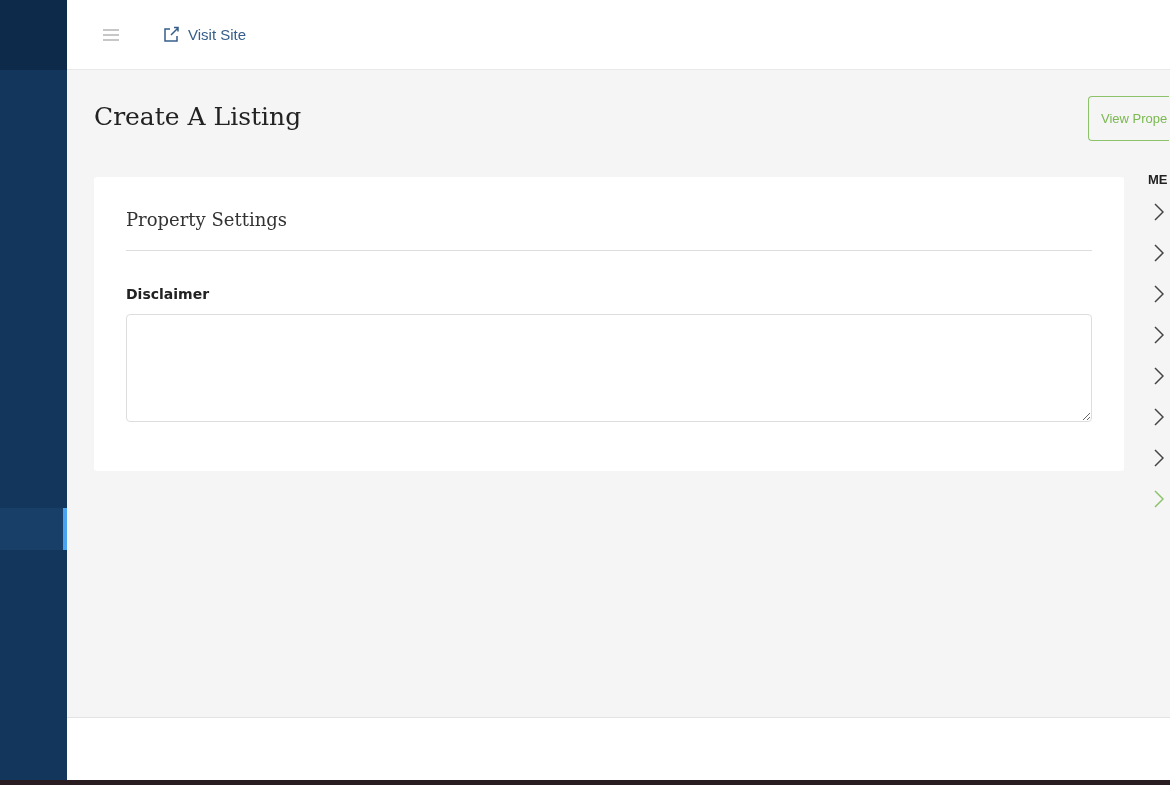  Describe the element at coordinates (171, 34) in the screenshot. I see `external-link-icon` at that location.